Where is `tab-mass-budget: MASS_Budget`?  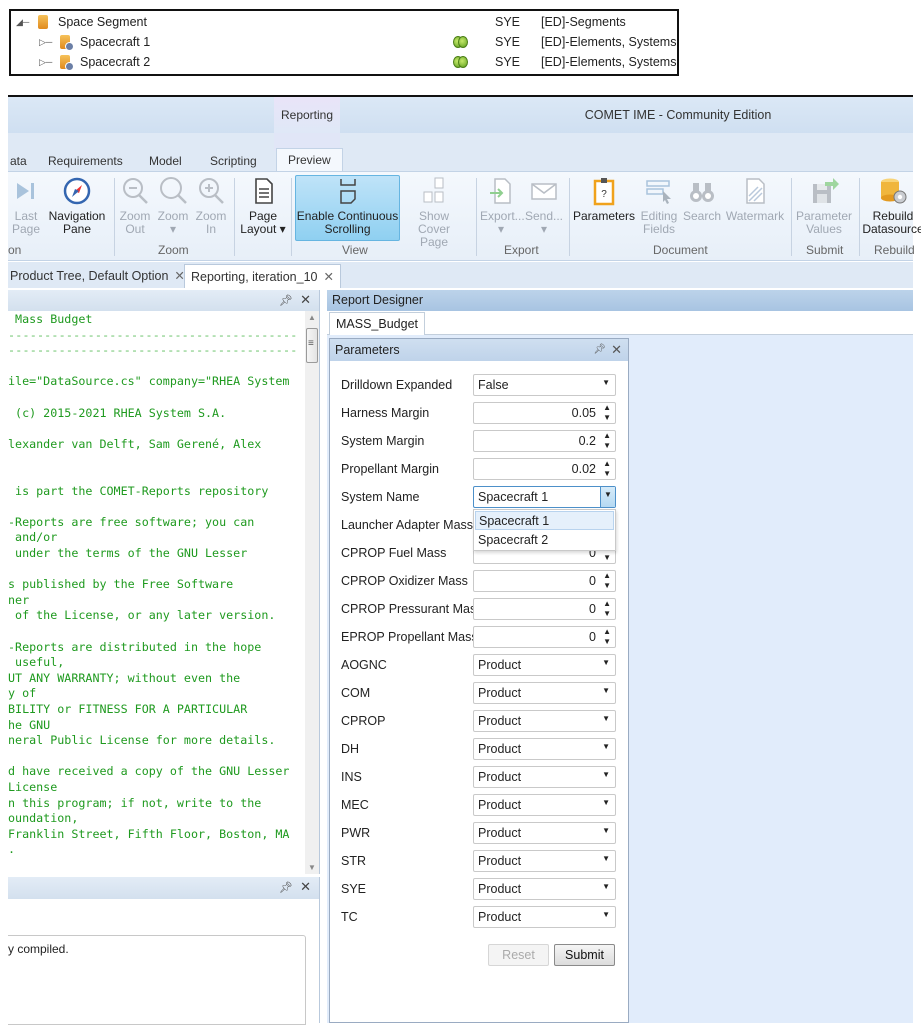
tab-mass-budget: MASS_Budget is located at coordinates (377, 323).